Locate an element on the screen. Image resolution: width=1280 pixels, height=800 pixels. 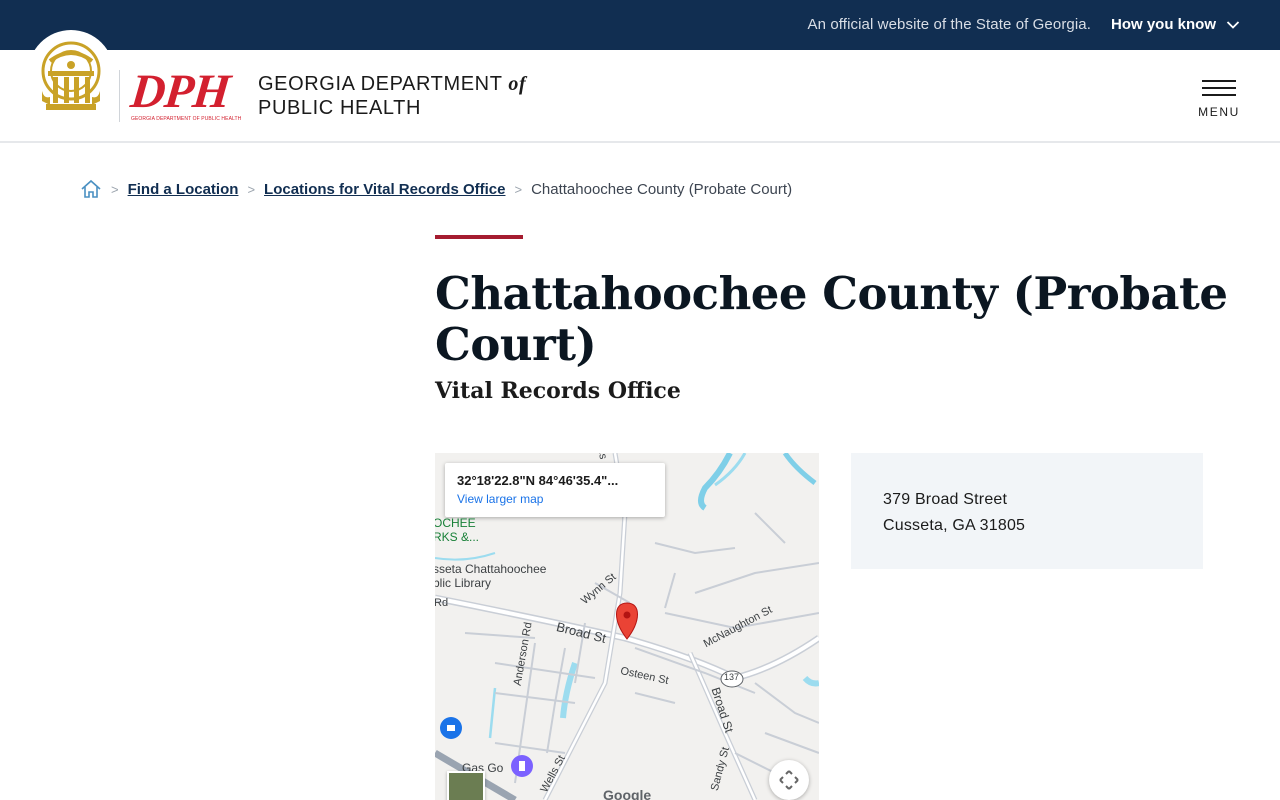
state-seal-icon is located at coordinates (71, 75).